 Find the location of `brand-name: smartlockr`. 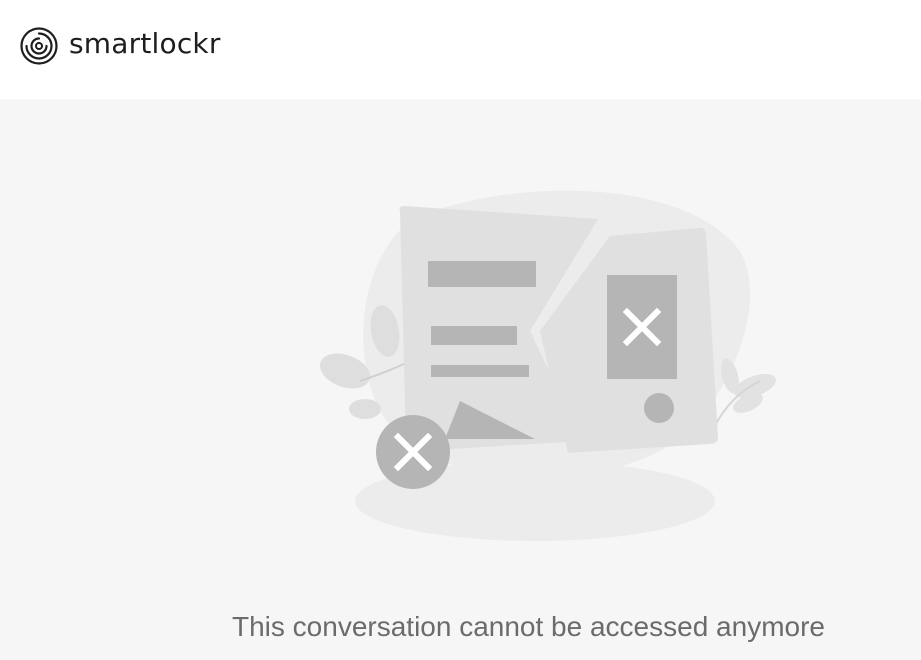

brand-name: smartlockr is located at coordinates (145, 43).